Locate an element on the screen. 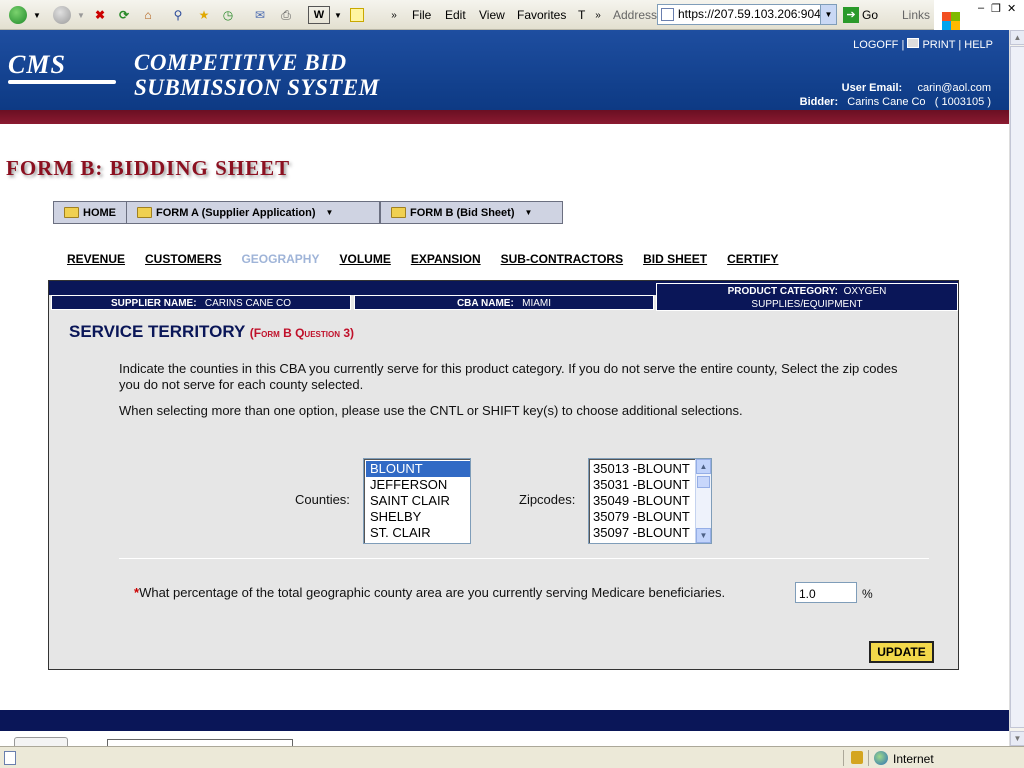 Image resolution: width=1024 pixels, height=768 pixels. page-title: FORM B: BIDDING SHEET is located at coordinates (148, 168).